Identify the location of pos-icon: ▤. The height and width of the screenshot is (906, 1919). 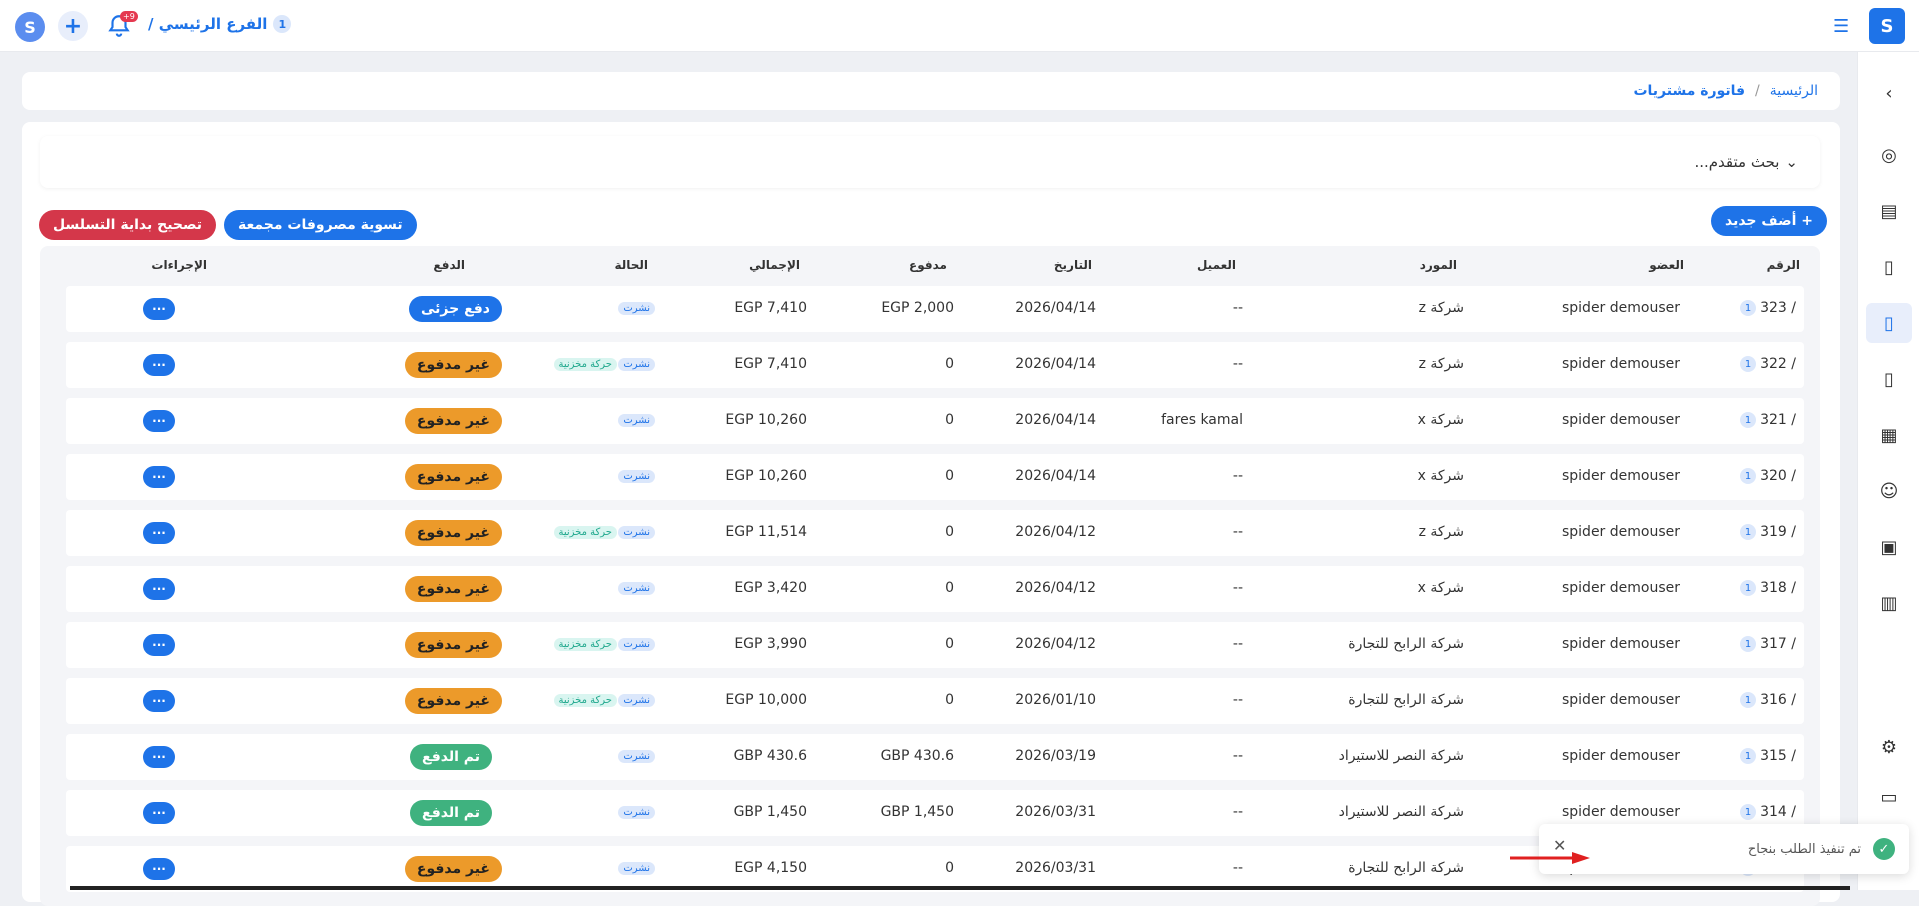
(1889, 211).